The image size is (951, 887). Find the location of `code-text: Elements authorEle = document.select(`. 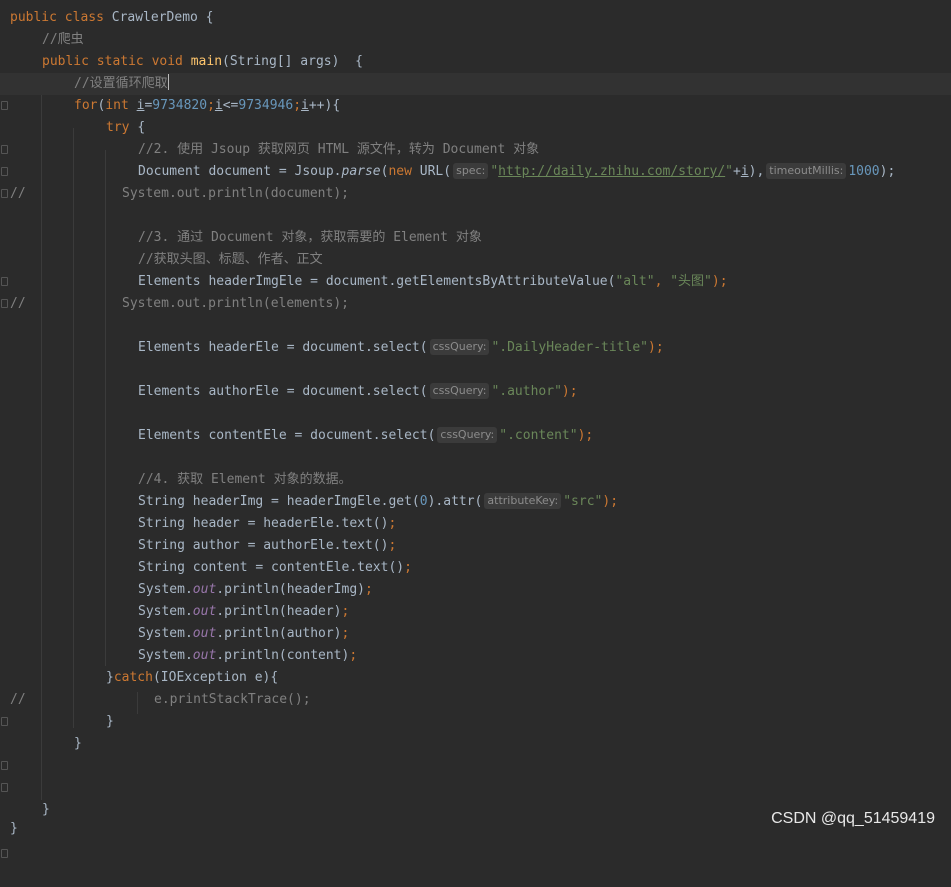

code-text: Elements authorEle = document.select( is located at coordinates (283, 391).